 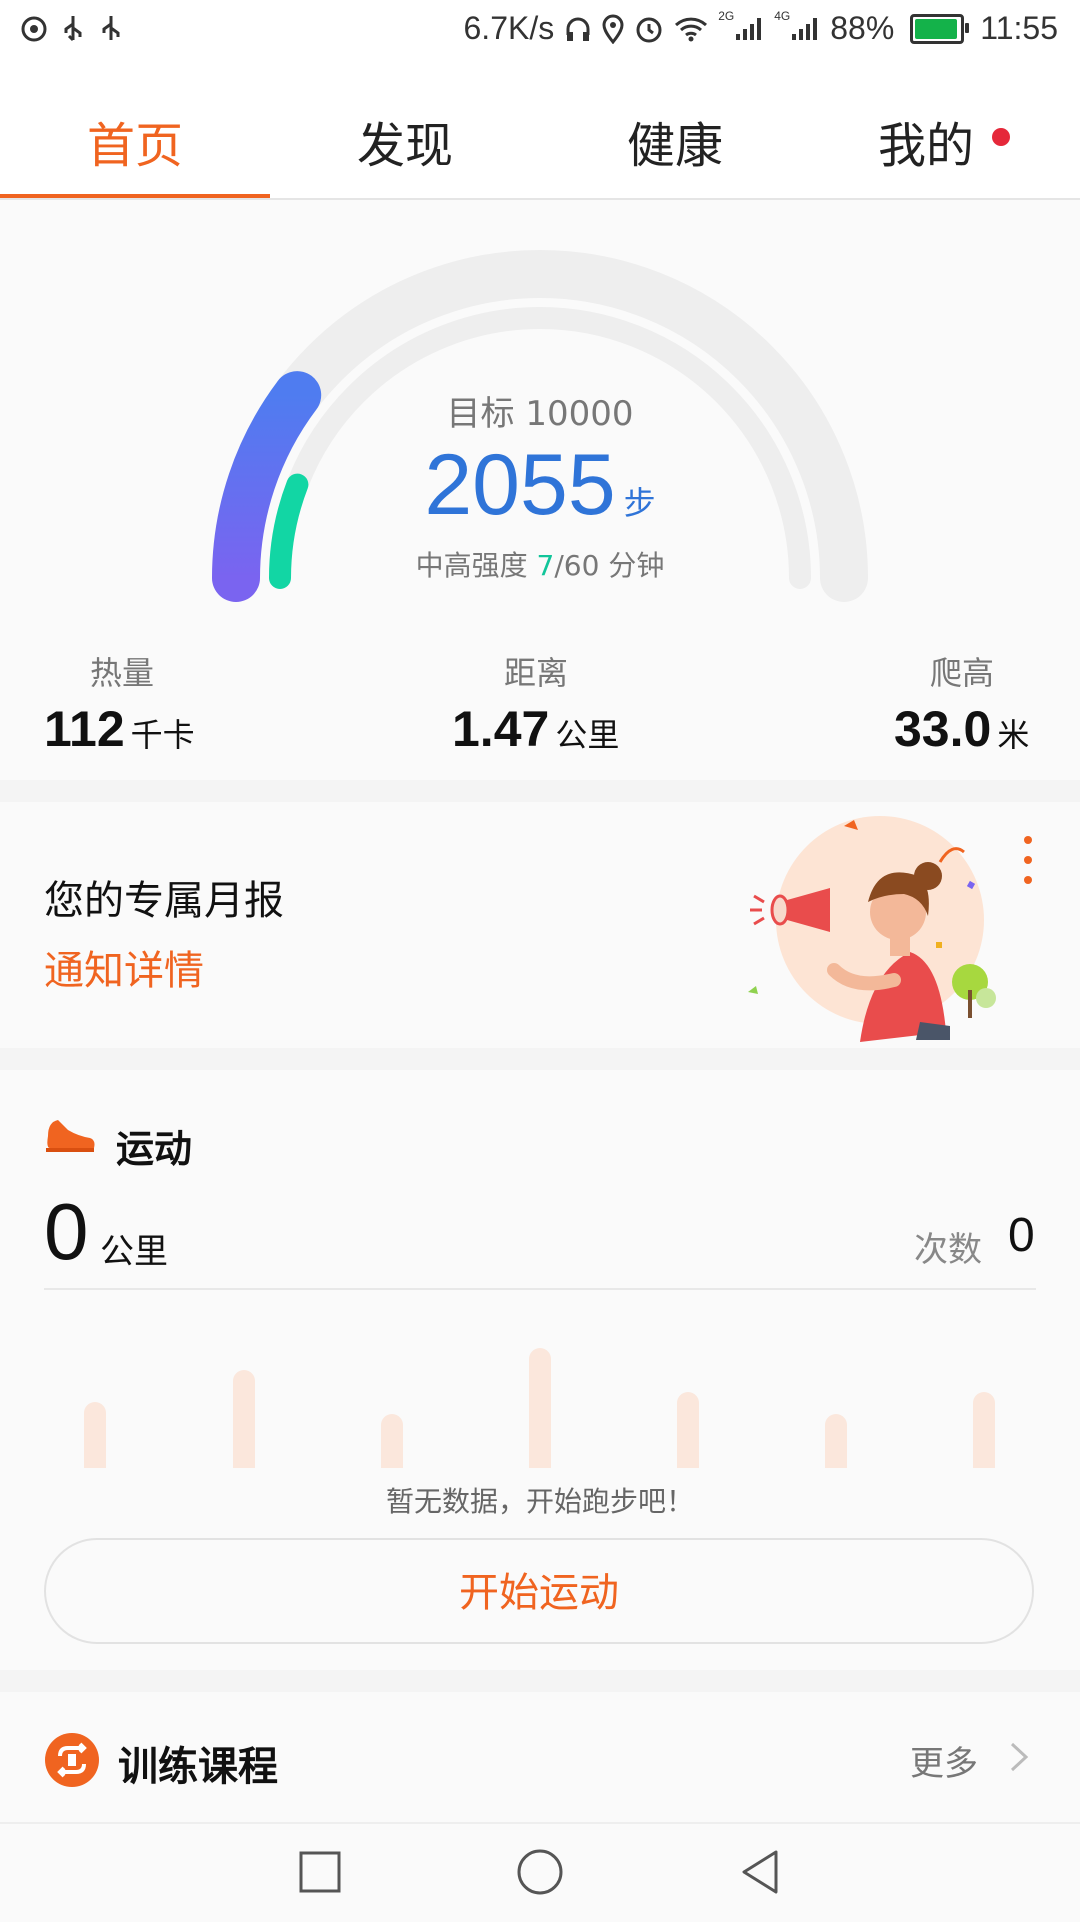 What do you see at coordinates (545, 565) in the screenshot?
I see `intensity-value: 7` at bounding box center [545, 565].